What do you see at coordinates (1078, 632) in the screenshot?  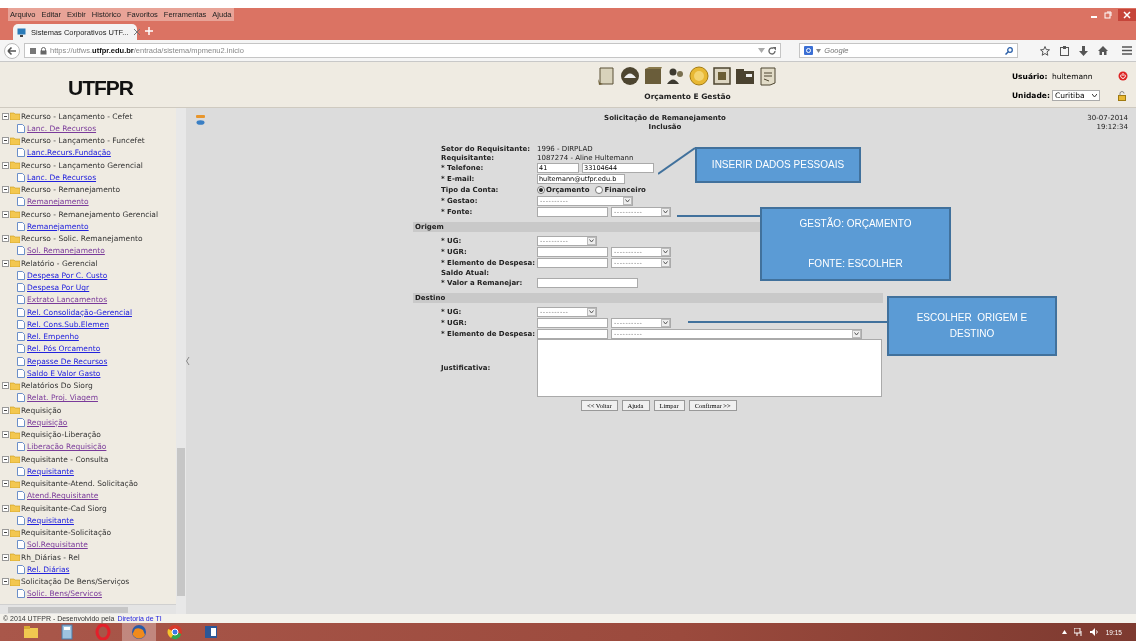 I see `network-icon` at bounding box center [1078, 632].